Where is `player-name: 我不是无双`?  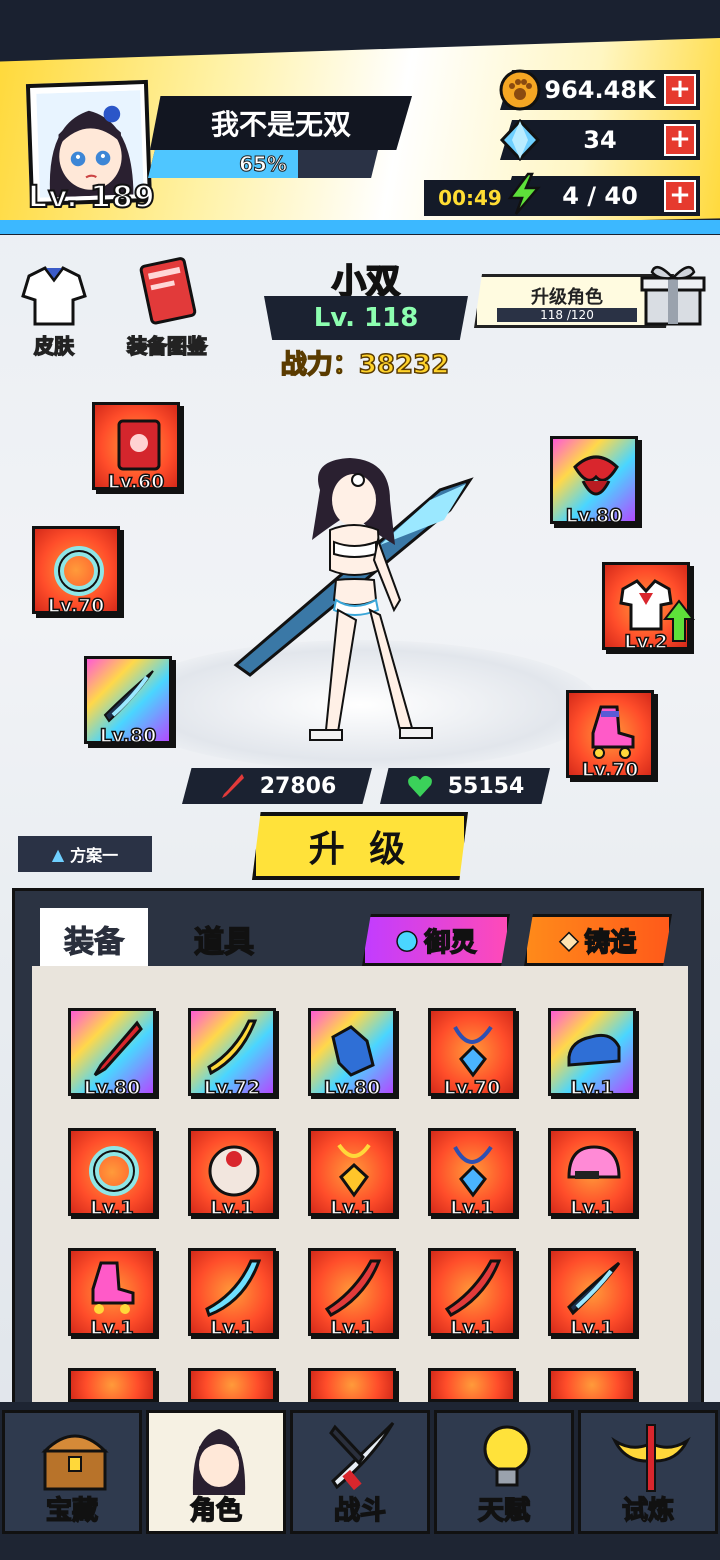 player-name: 我不是无双 is located at coordinates (281, 123).